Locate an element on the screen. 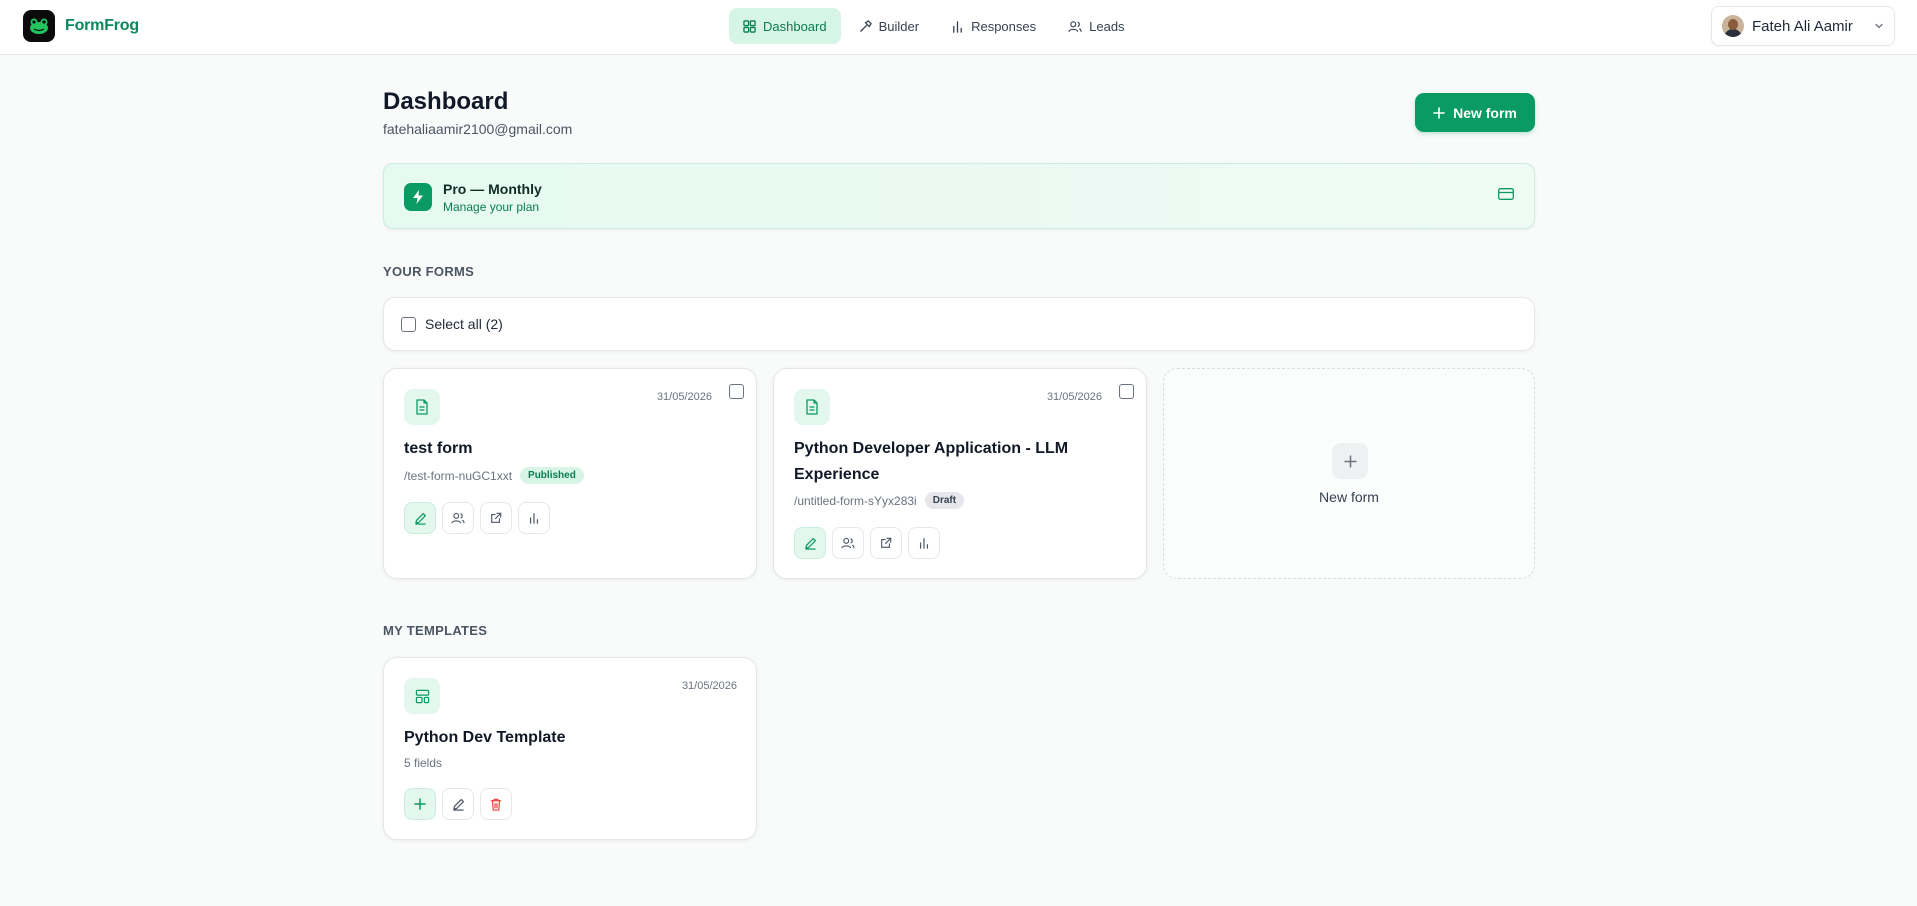  form-title: test form is located at coordinates (564, 449).